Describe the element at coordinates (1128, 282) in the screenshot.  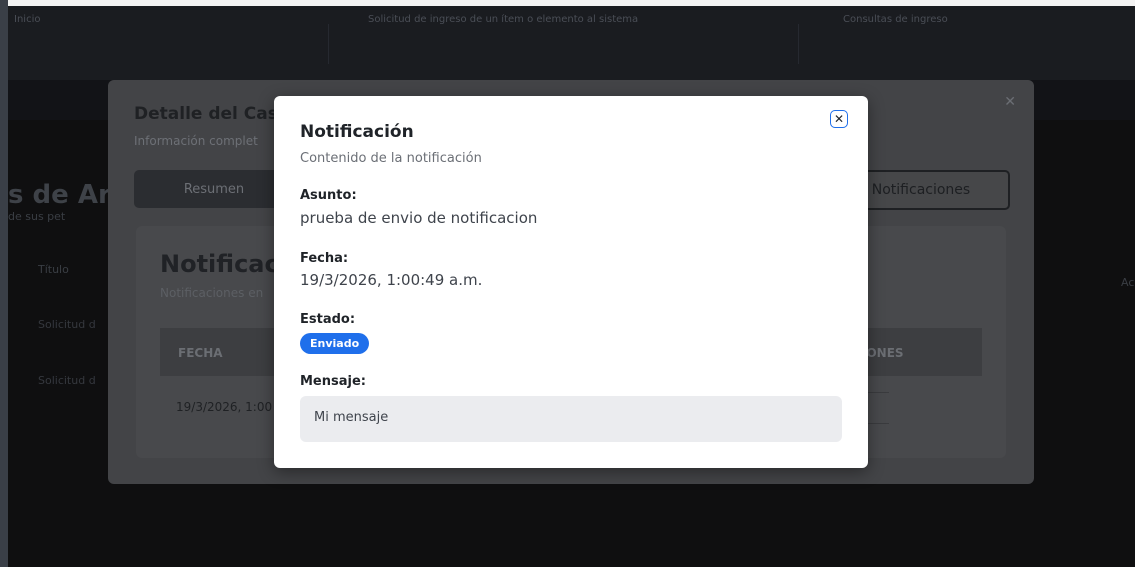
I see `background-table-header: Ac` at that location.